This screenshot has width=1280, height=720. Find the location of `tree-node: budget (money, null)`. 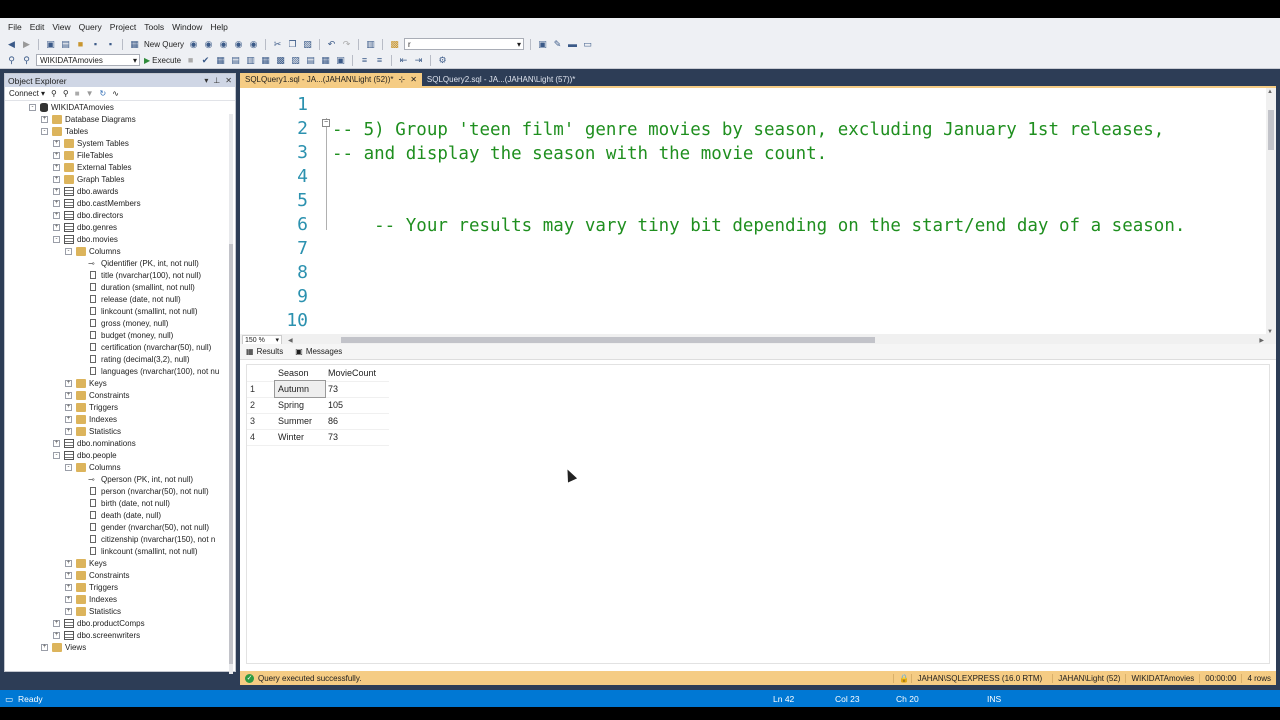

tree-node: budget (money, null) is located at coordinates (125, 335).